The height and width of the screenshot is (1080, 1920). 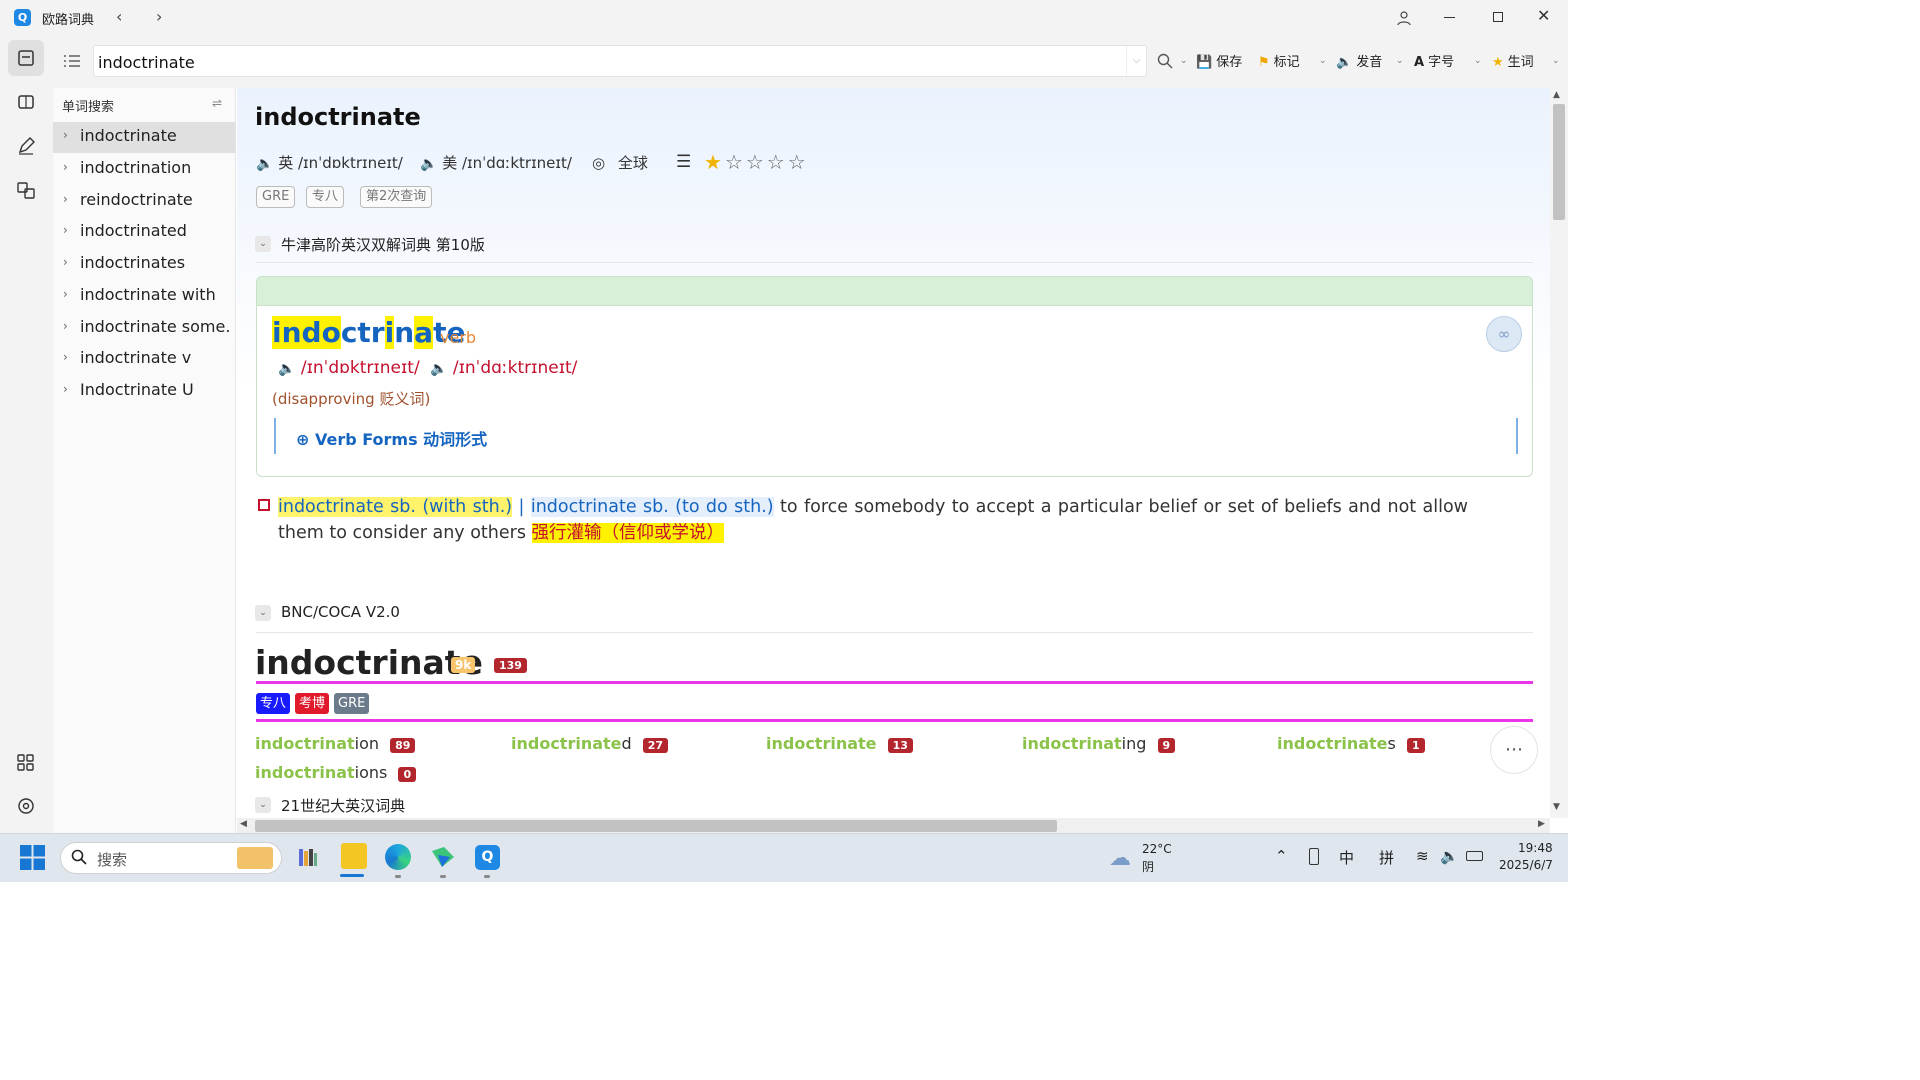 What do you see at coordinates (336, 772) in the screenshot?
I see `word-form: indoctrinations 0` at bounding box center [336, 772].